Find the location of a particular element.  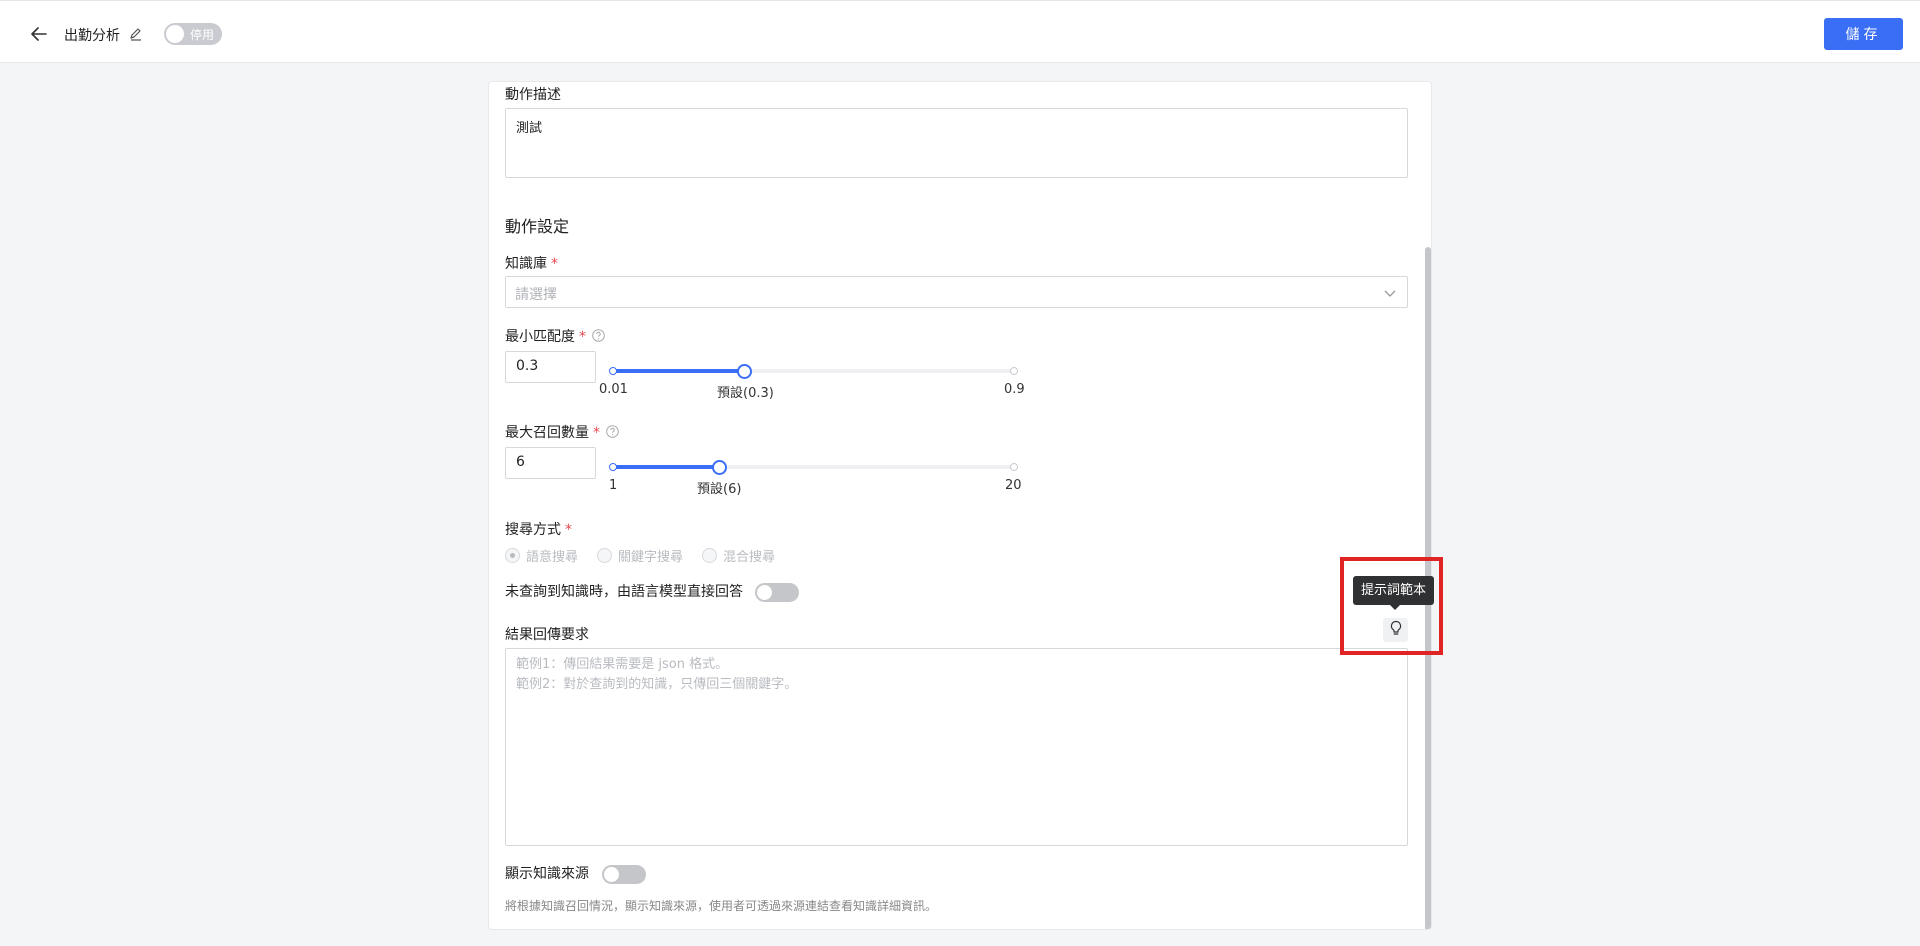

top-bar: 出勤分析 停用 儲存 is located at coordinates (960, 31).